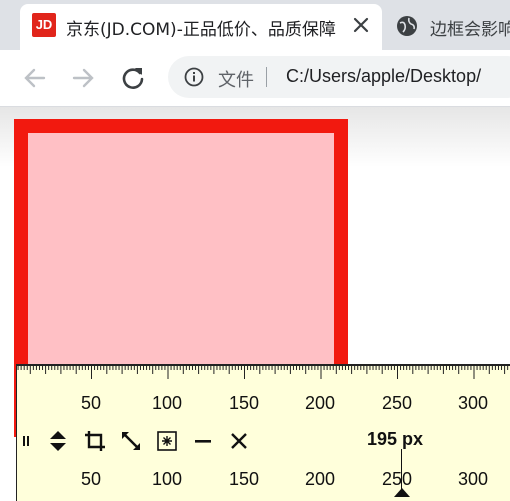 Image resolution: width=510 pixels, height=501 pixels. Describe the element at coordinates (201, 30) in the screenshot. I see `tab-title: 京东(JD.COM)-正品低价、品质保障` at that location.